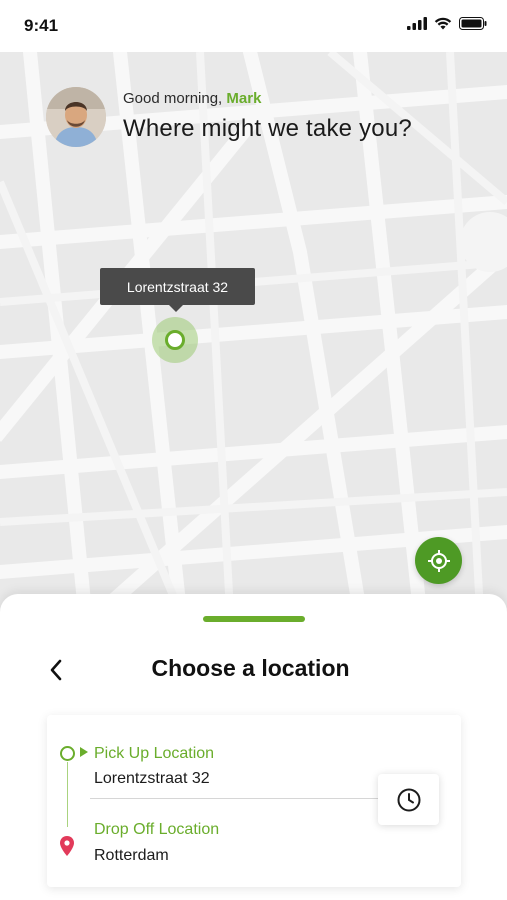  I want to click on avatar, so click(76, 117).